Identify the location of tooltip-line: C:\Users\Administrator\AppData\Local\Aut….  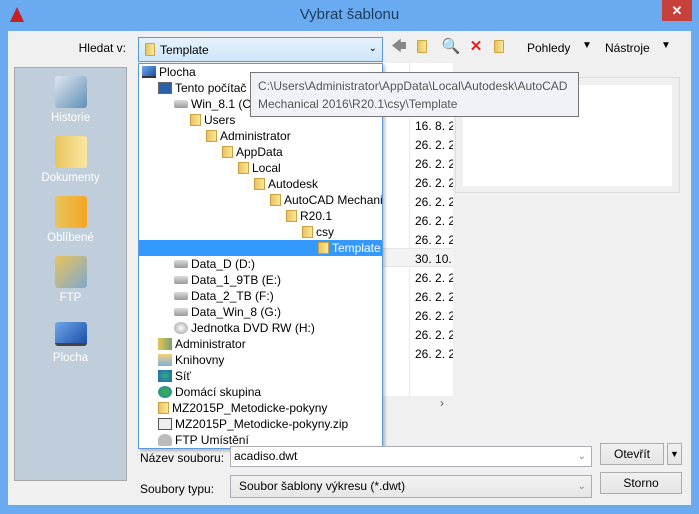
(413, 86).